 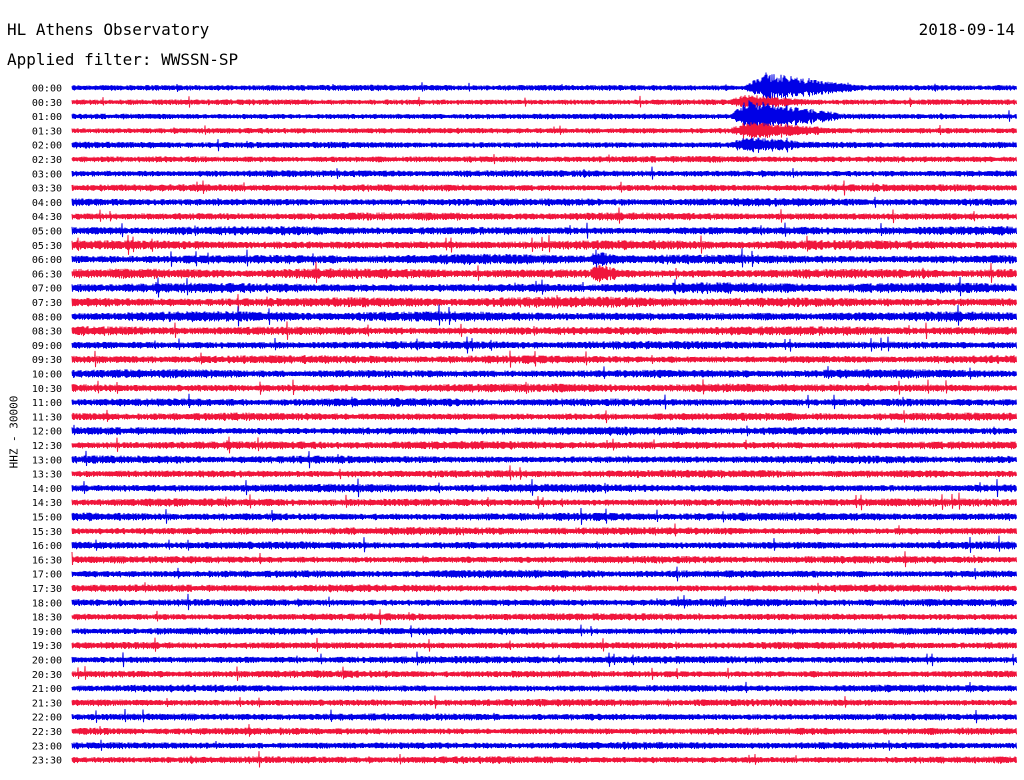 I want to click on row-time-label: 08:00, so click(x=47, y=317).